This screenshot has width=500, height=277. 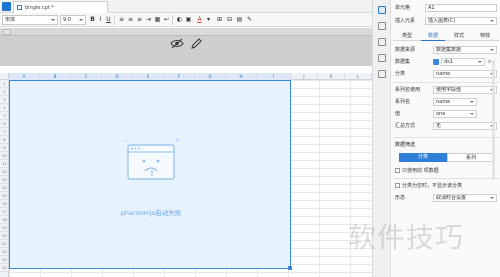 What do you see at coordinates (4, 132) in the screenshot?
I see `row-header-cell: 7` at bounding box center [4, 132].